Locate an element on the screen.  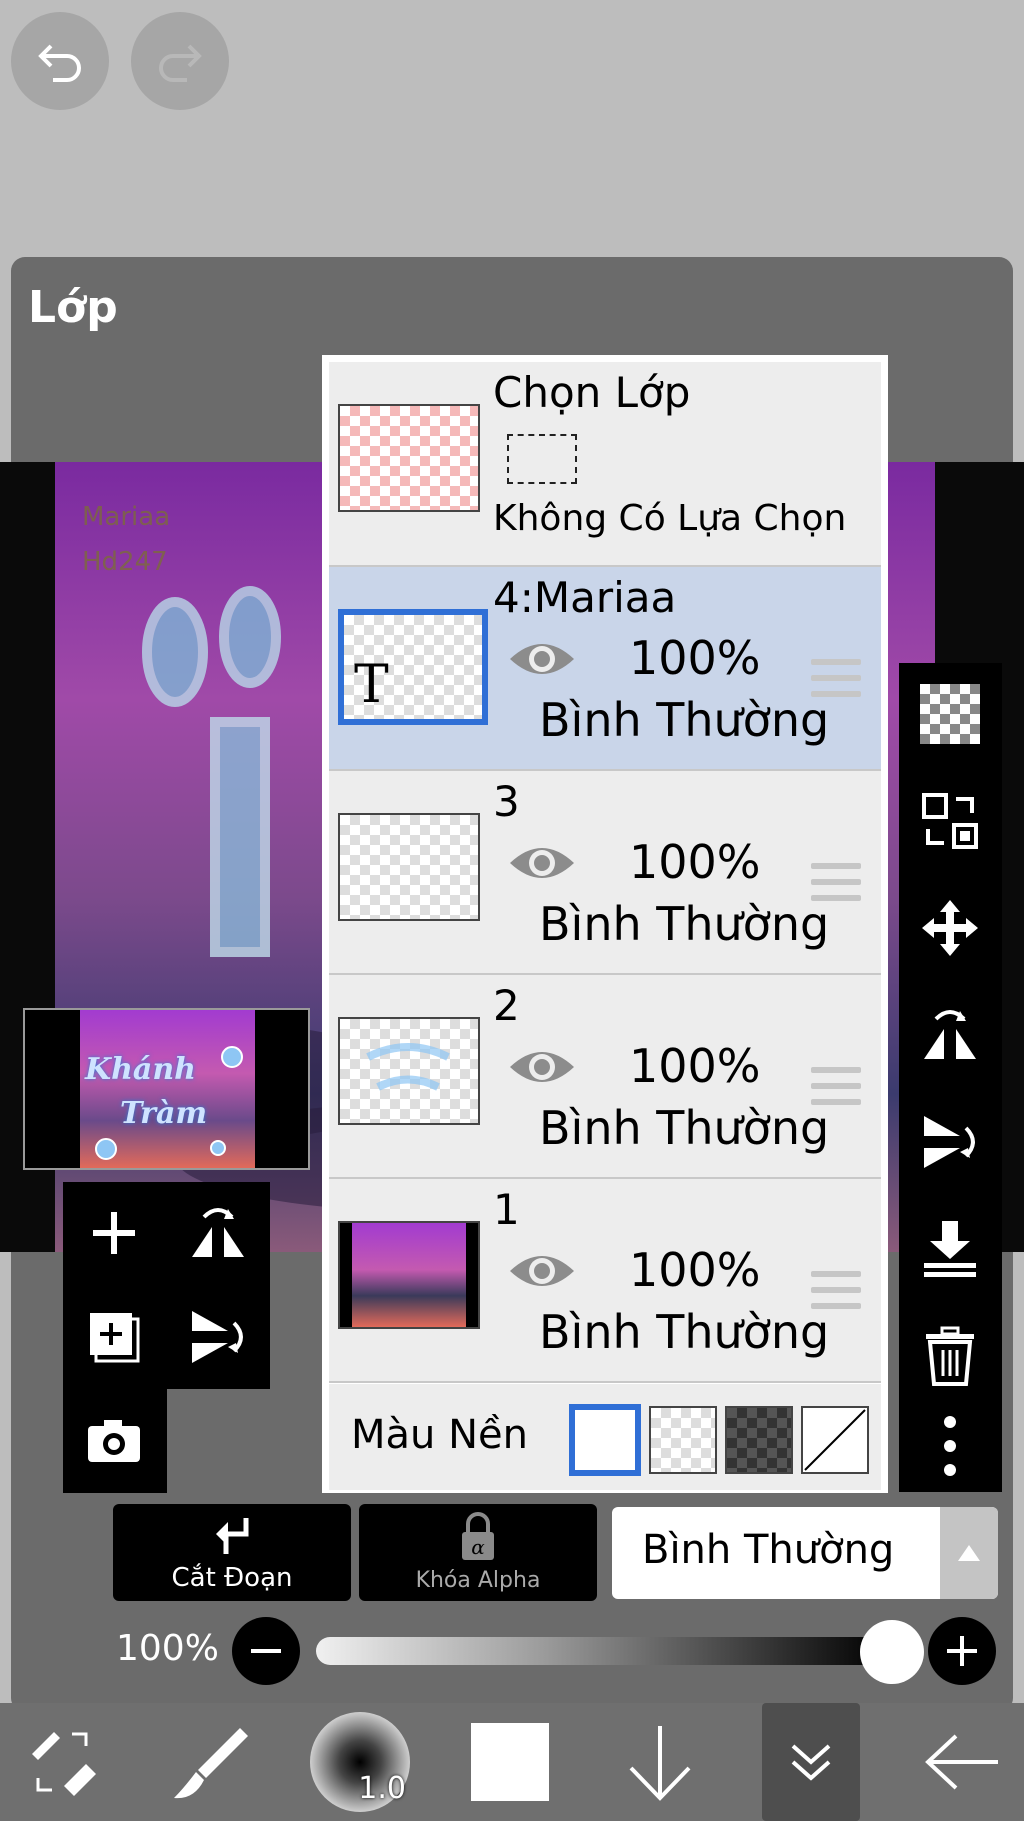
undo-button is located at coordinates (60, 61).